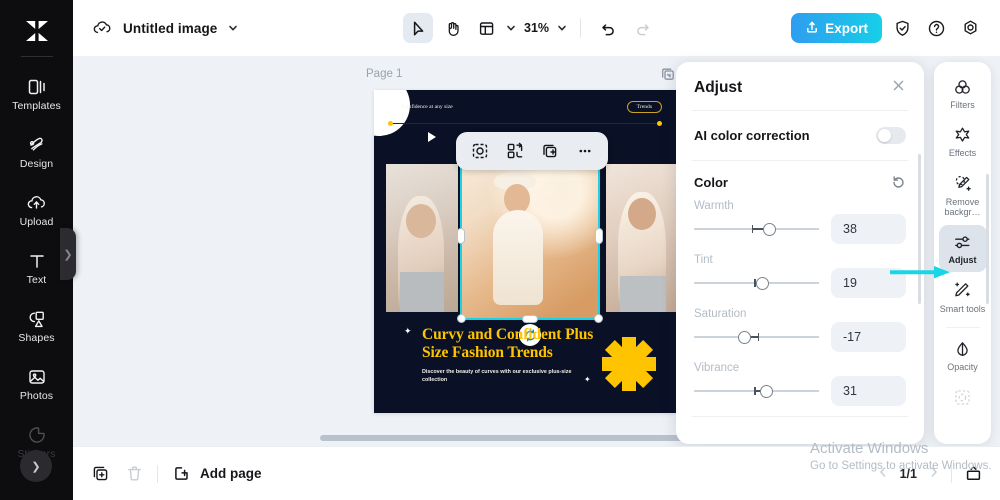 The image size is (1000, 500). Describe the element at coordinates (515, 151) in the screenshot. I see `flip-rotate-icon` at that location.